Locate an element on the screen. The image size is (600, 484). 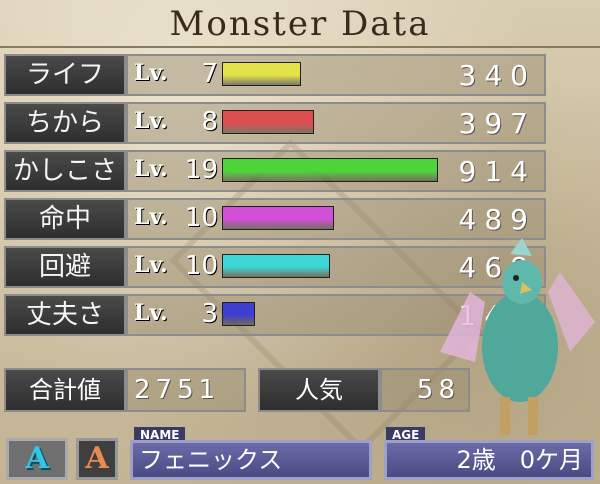
stat-panel: Lv. 8 397 is located at coordinates (336, 123).